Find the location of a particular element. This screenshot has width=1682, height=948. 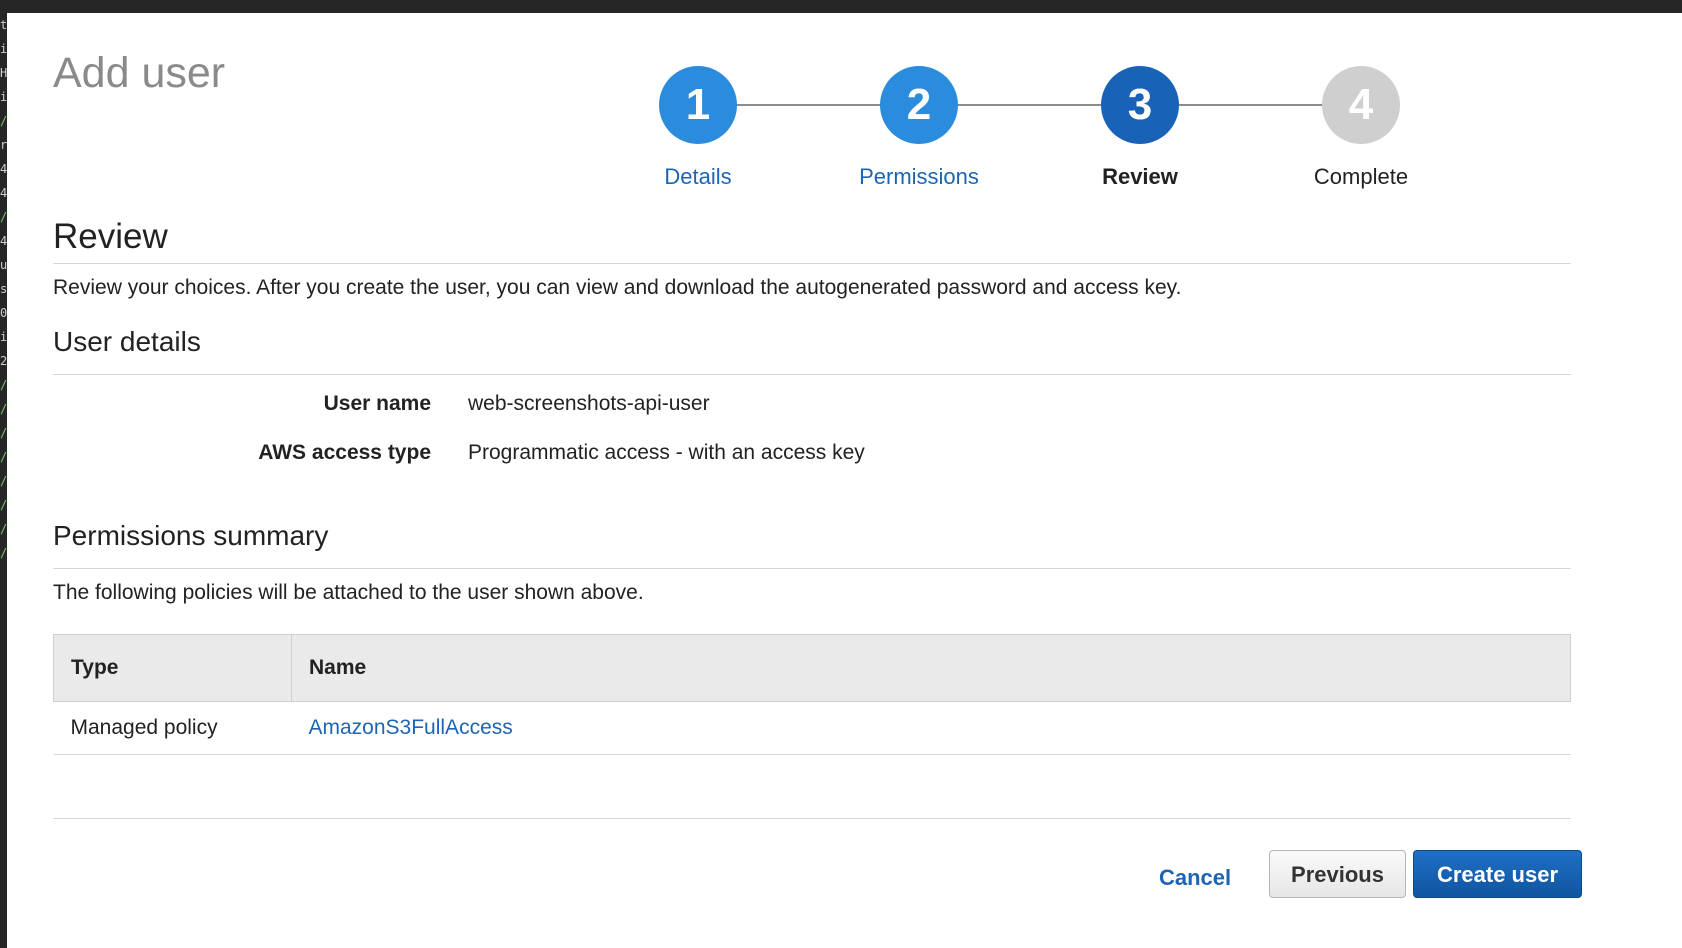

step-number-badge: 1 is located at coordinates (698, 105).